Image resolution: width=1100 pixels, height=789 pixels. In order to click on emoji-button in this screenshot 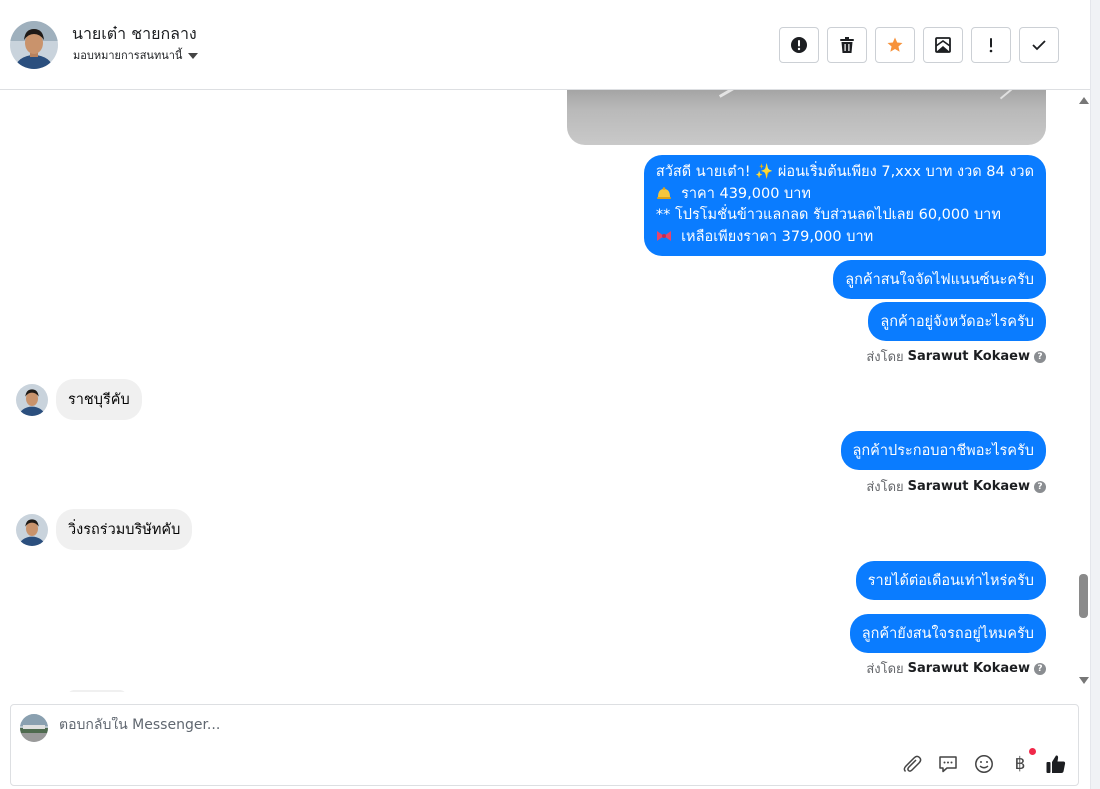, I will do `click(984, 764)`.